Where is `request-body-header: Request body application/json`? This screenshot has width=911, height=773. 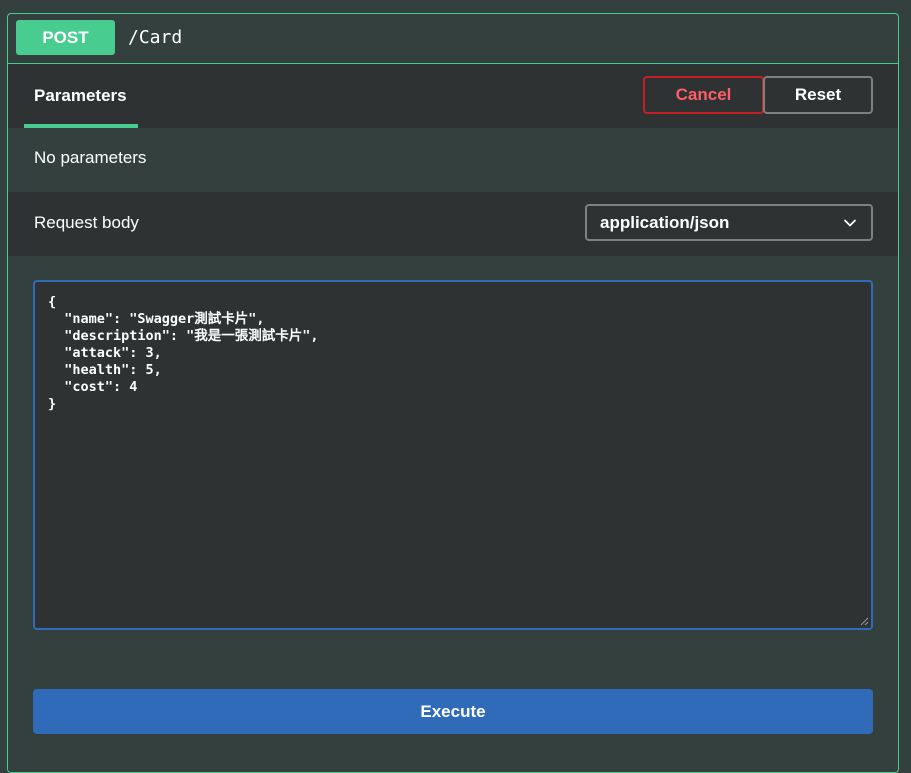 request-body-header: Request body application/json is located at coordinates (453, 224).